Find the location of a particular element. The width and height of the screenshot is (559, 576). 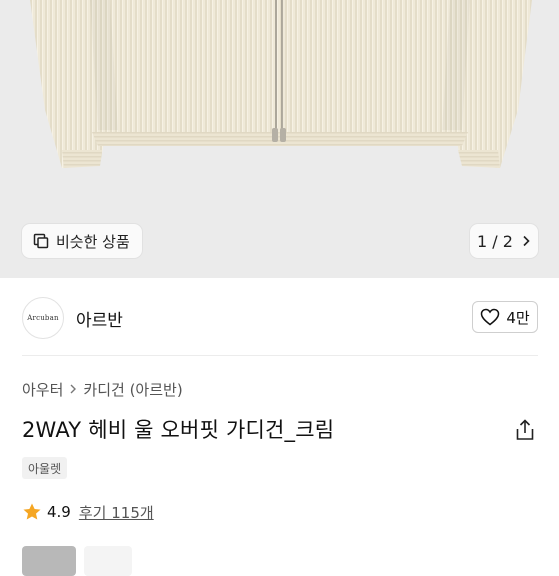

gallery-pager: 1 / 2 is located at coordinates (504, 241).